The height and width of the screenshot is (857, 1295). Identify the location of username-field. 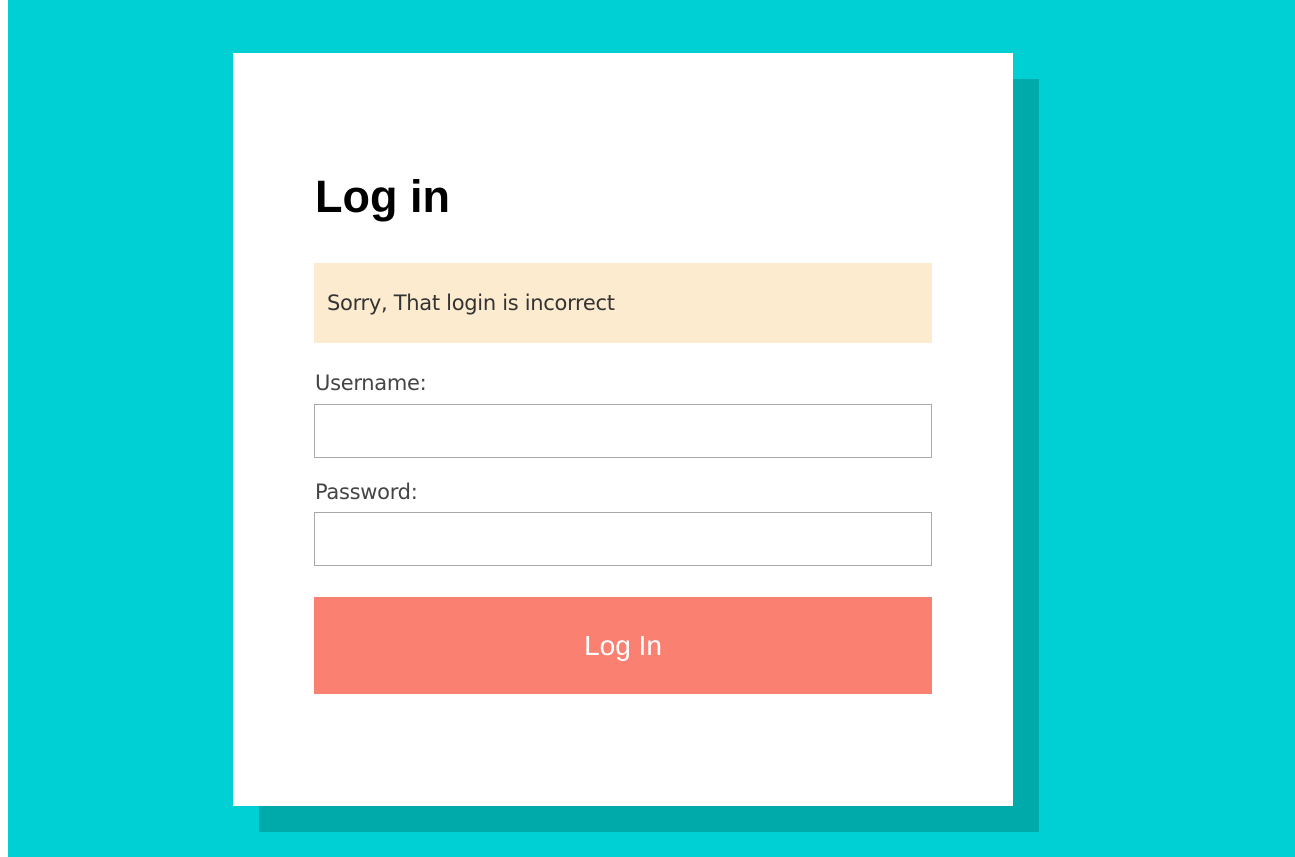
(623, 431).